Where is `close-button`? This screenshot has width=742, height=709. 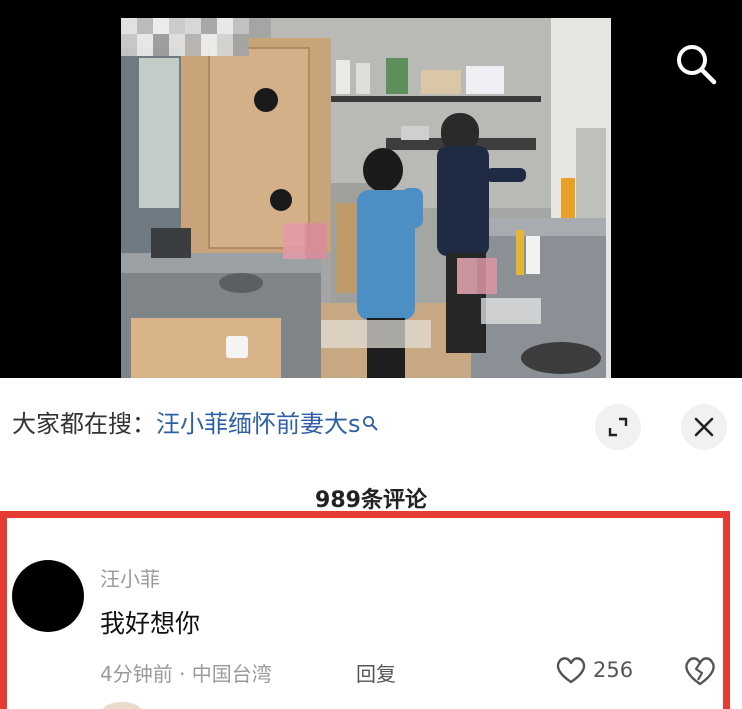 close-button is located at coordinates (704, 427).